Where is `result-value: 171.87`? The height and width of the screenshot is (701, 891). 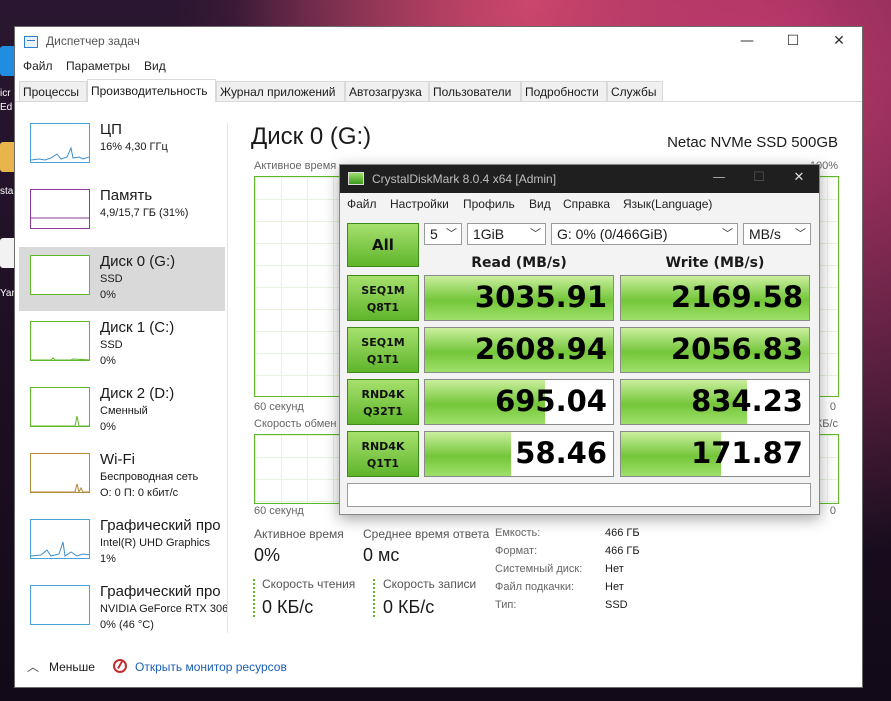 result-value: 171.87 is located at coordinates (747, 453).